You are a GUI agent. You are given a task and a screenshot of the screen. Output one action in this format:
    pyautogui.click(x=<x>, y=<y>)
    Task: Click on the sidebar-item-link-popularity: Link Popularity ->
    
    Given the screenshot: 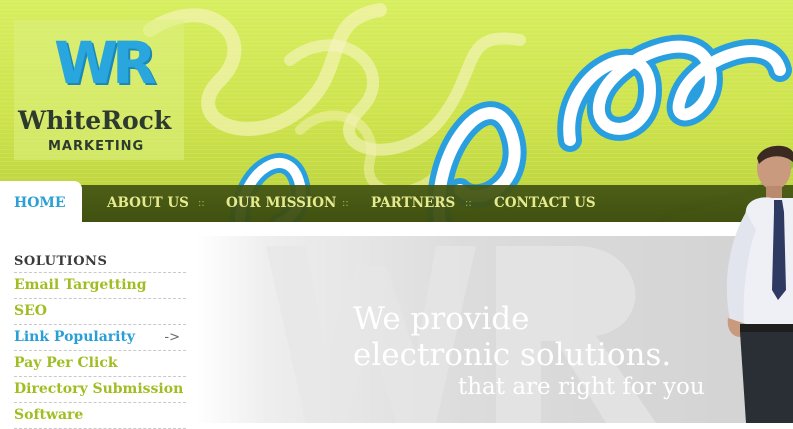 What is the action you would take?
    pyautogui.click(x=100, y=338)
    